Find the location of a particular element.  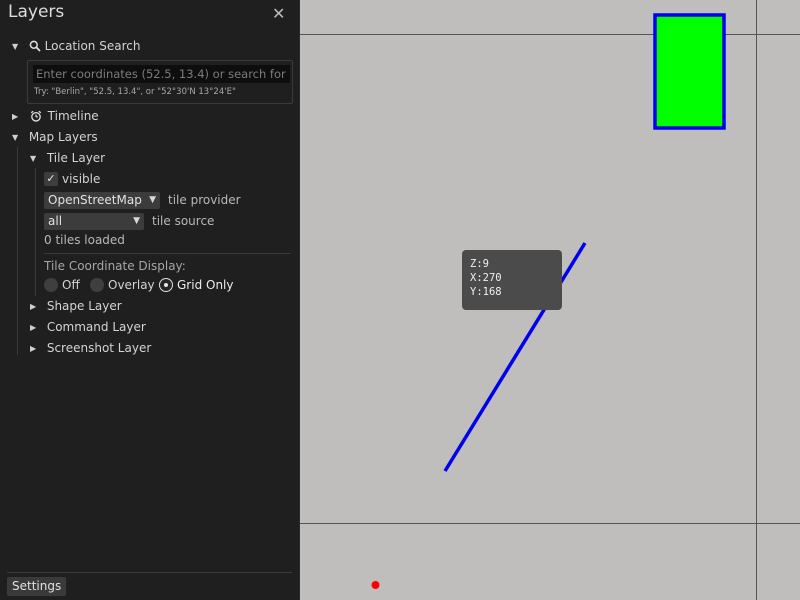

radio-overlay-label: Overlay is located at coordinates (131, 285).